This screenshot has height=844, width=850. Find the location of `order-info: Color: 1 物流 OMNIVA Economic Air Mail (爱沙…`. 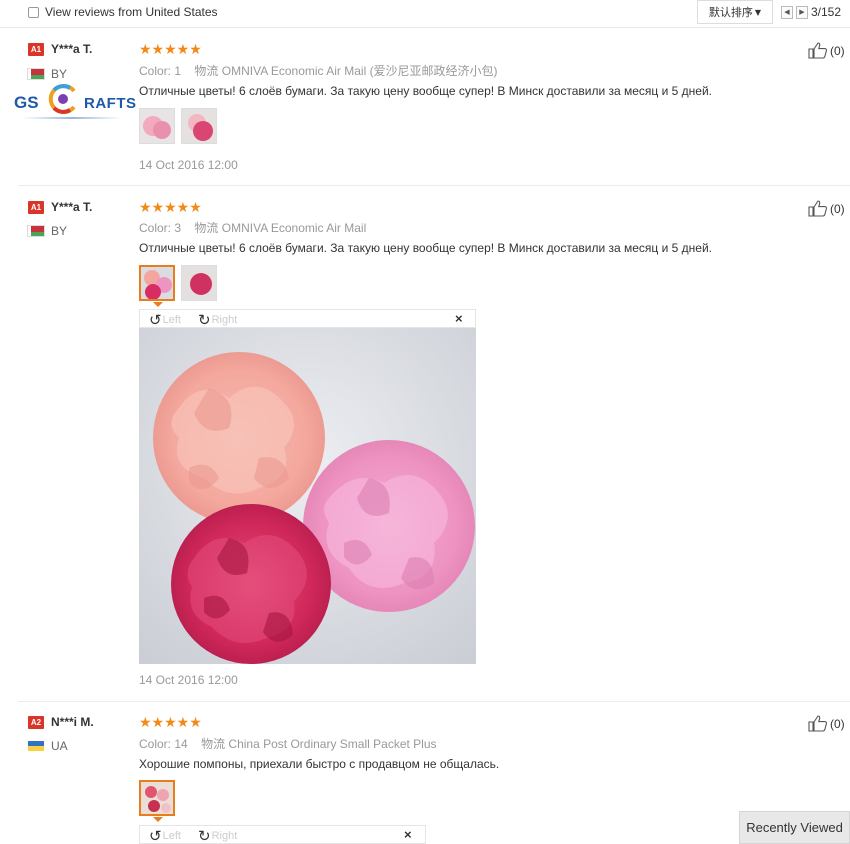

order-info: Color: 1 物流 OMNIVA Economic Air Mail (爱沙… is located at coordinates (318, 70).